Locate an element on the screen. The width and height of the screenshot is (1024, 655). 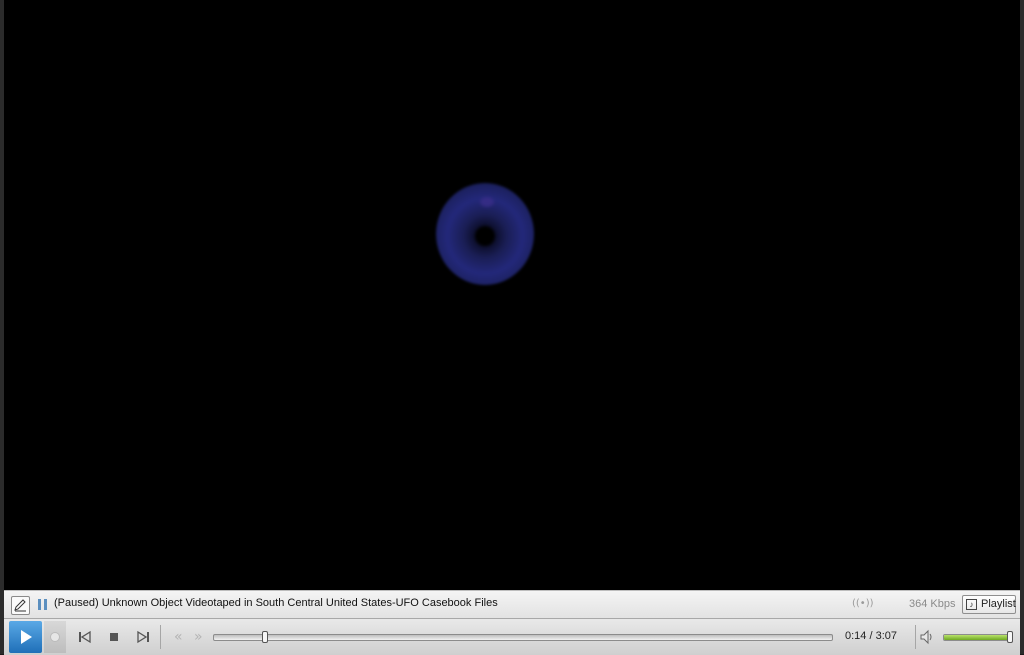
volume-level is located at coordinates (977, 637).